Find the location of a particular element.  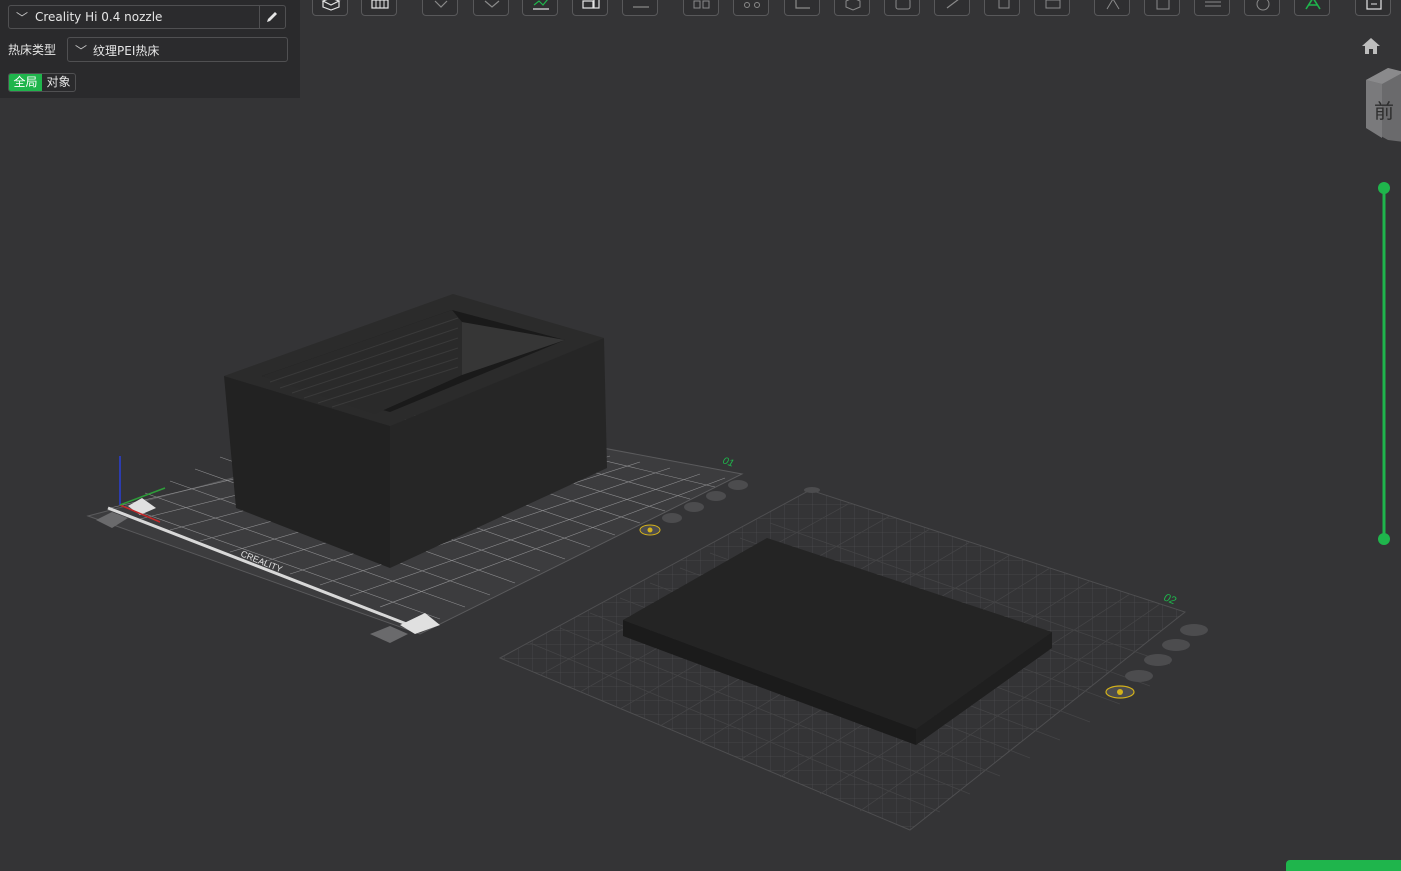

pencil-icon is located at coordinates (272, 17).